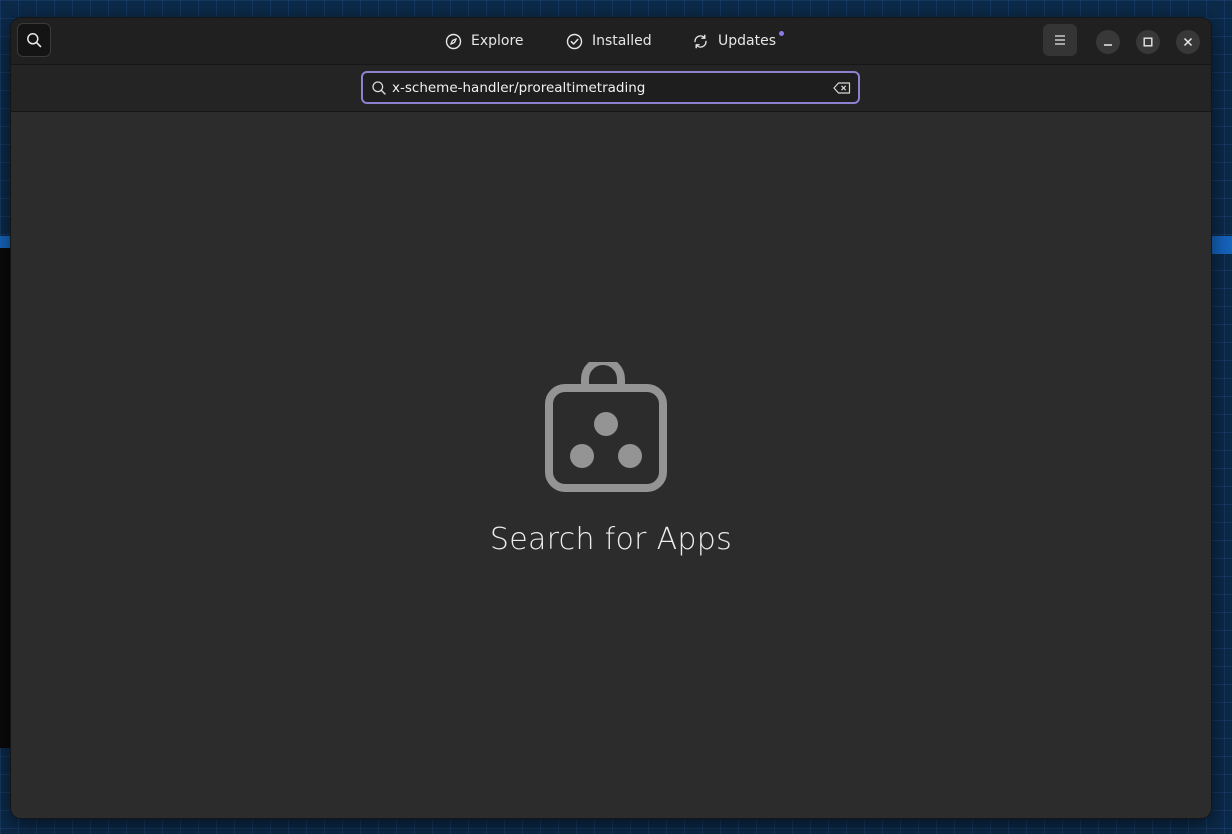  Describe the element at coordinates (1108, 42) in the screenshot. I see `minimize-button` at that location.